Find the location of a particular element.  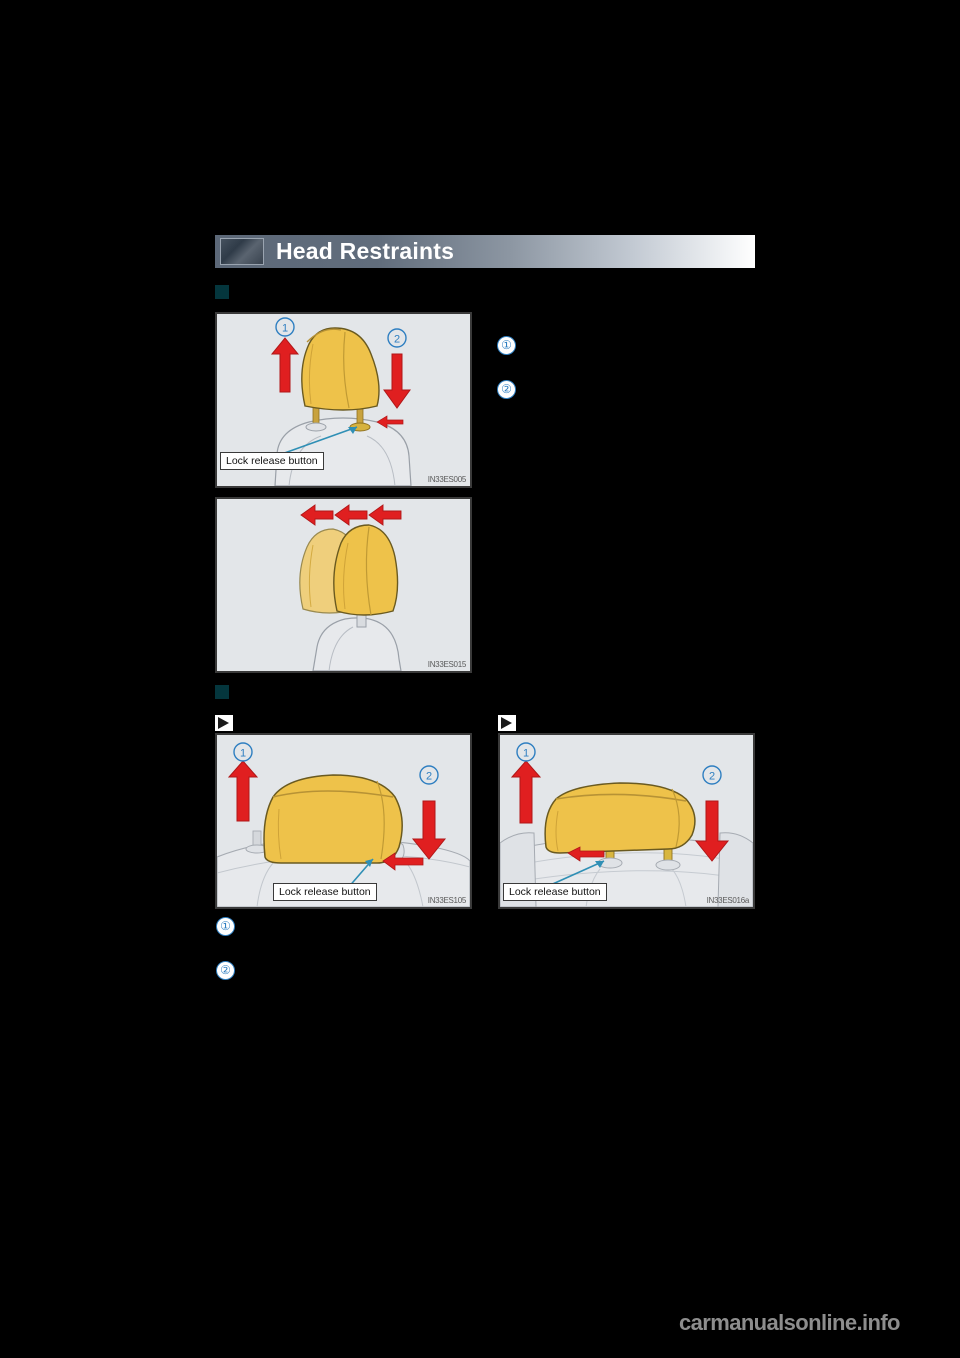

front-seat-headrest-tilt-diagram is located at coordinates (350, 587).